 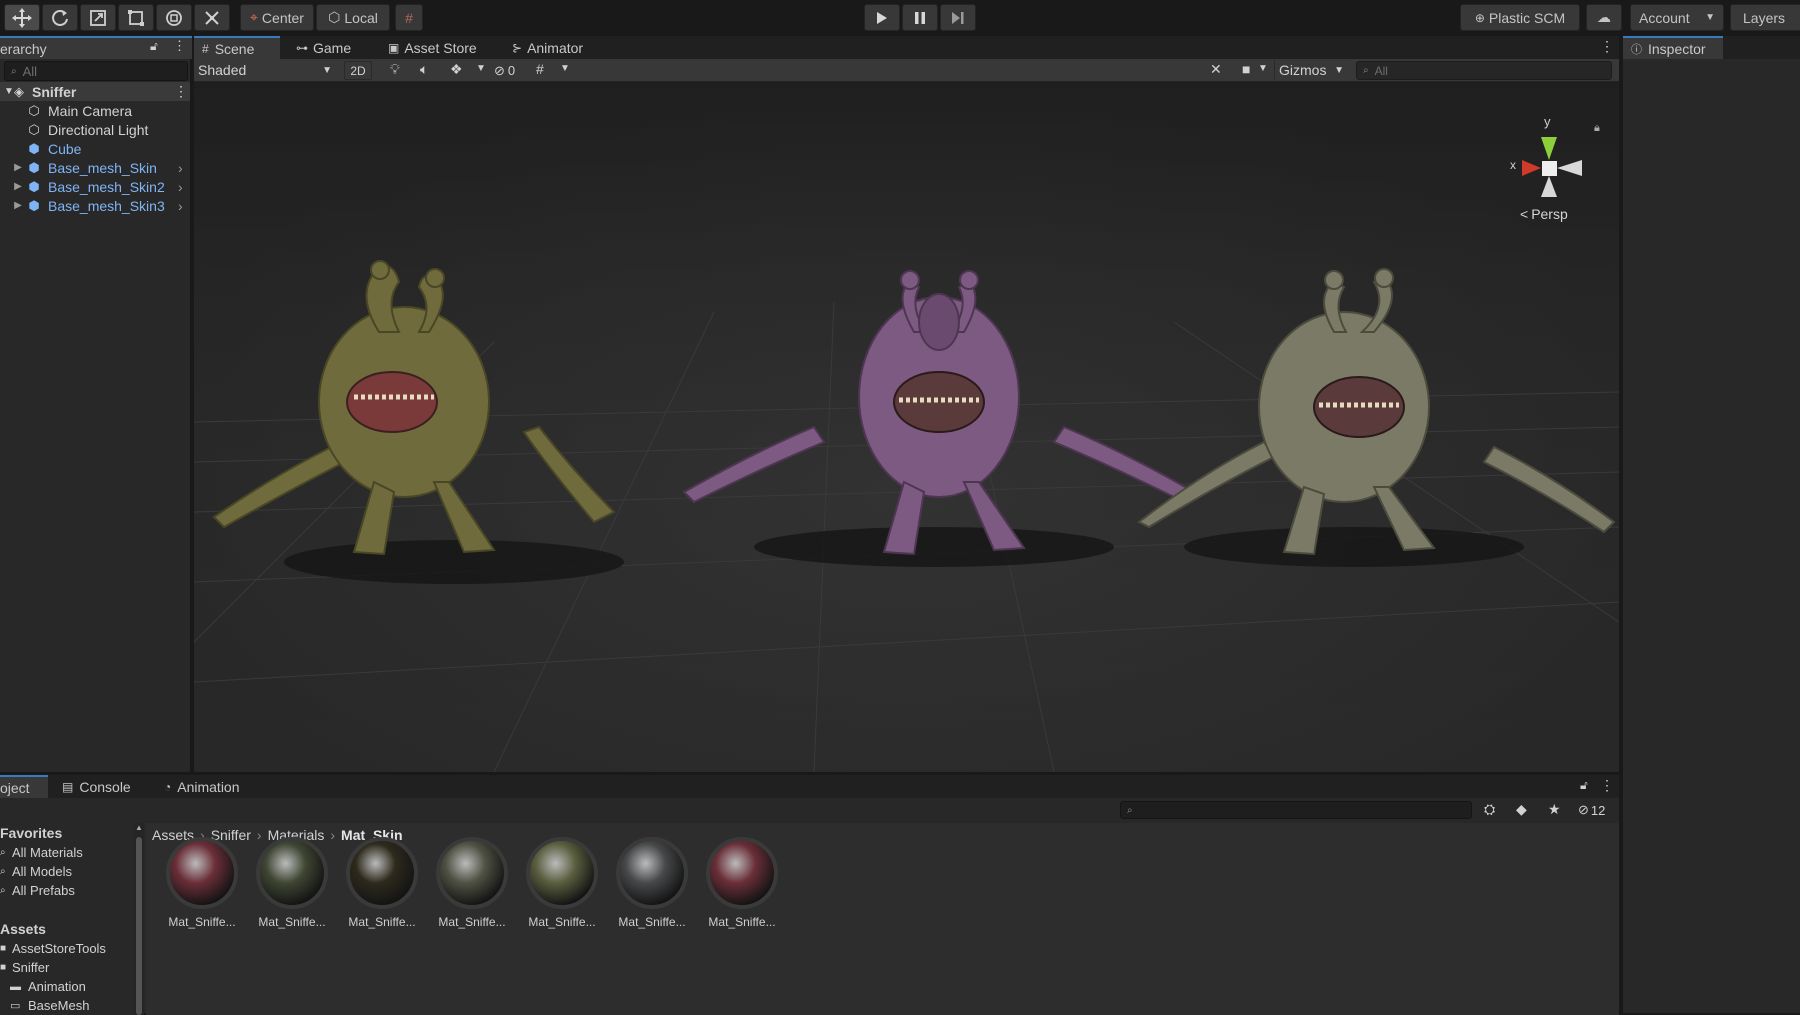 I want to click on hierarchy-item-main-camera: ⬡ Main Camera, so click(x=95, y=110).